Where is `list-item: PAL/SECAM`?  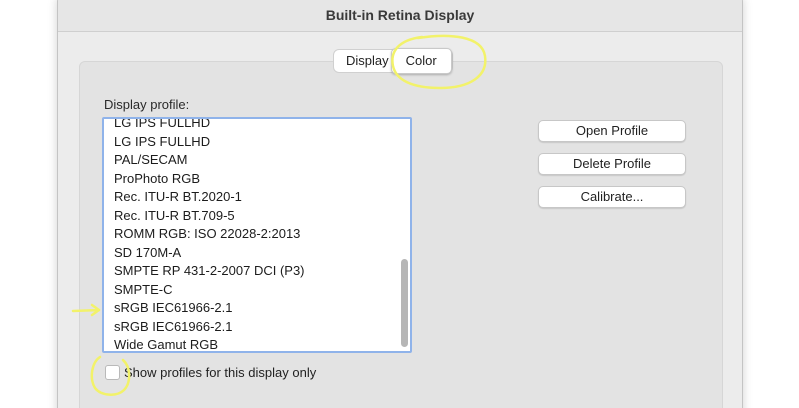
list-item: PAL/SECAM is located at coordinates (249, 160).